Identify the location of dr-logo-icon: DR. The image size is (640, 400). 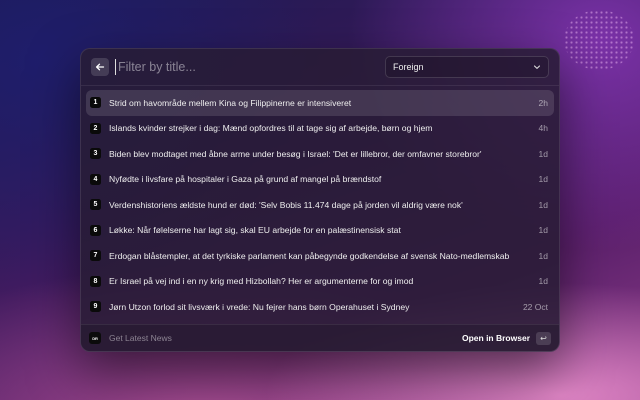
(95, 338).